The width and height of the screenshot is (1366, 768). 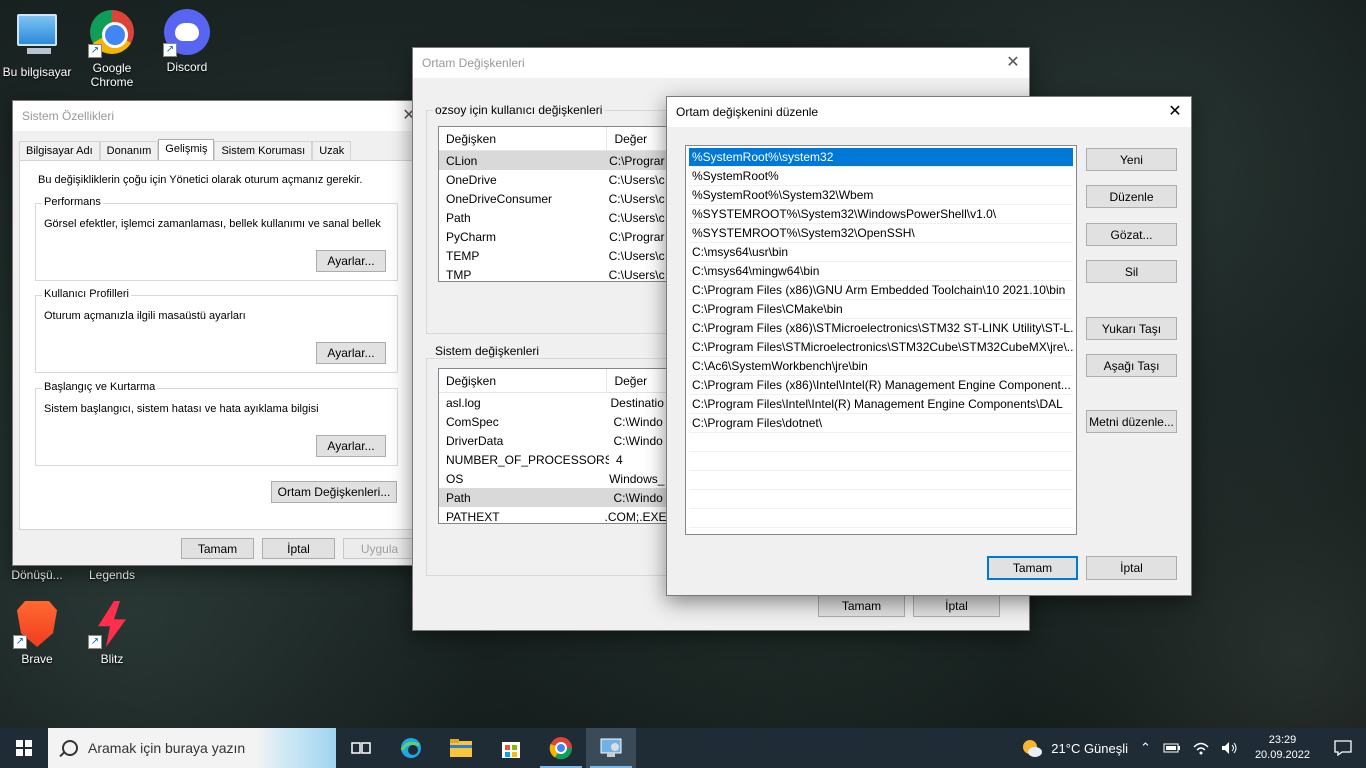 What do you see at coordinates (129, 151) in the screenshot?
I see `tab-hardware: Donanım` at bounding box center [129, 151].